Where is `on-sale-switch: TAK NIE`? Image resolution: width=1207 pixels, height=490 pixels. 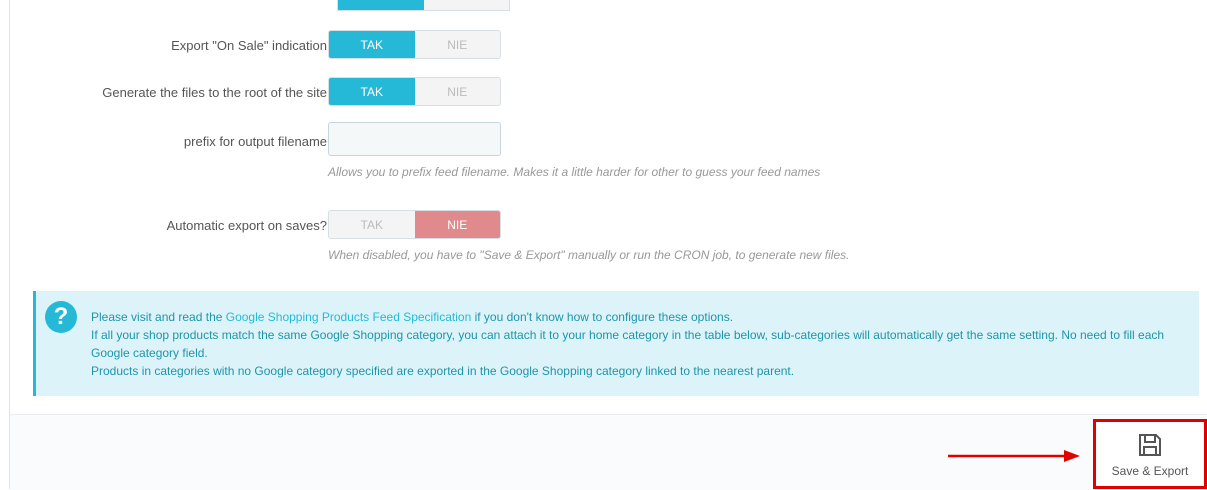
on-sale-switch: TAK NIE is located at coordinates (414, 44).